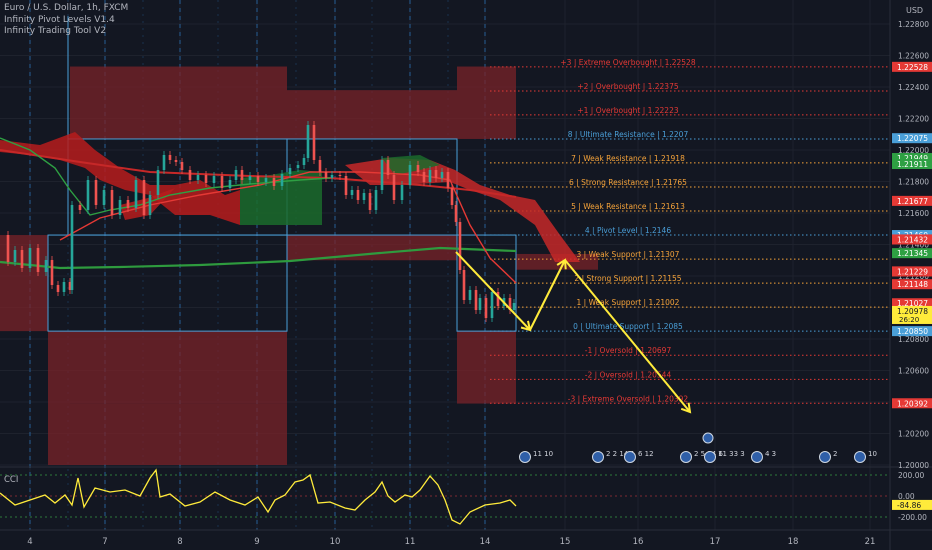 This screenshot has width=932, height=550. I want to click on price-tick-label: 1.21600, so click(913, 213).